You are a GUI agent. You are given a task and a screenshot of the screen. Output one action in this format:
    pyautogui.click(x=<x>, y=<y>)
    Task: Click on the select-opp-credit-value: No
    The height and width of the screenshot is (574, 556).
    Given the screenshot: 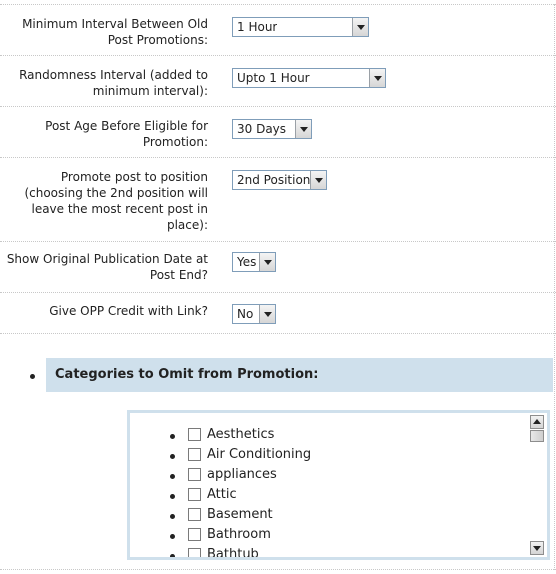 What is the action you would take?
    pyautogui.click(x=245, y=314)
    